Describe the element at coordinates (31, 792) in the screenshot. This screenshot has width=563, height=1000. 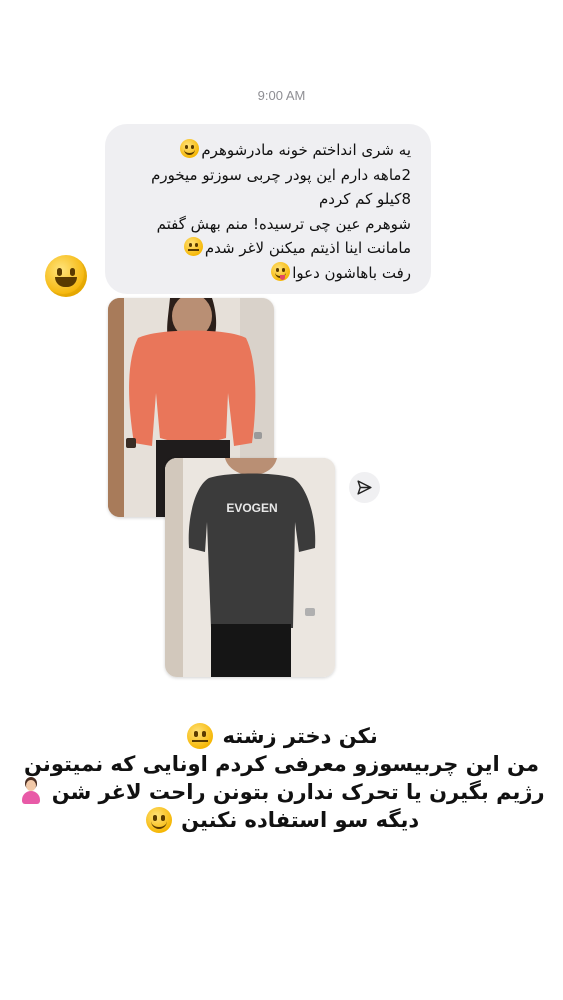
I see `person-shrugging-emoji-icon` at that location.